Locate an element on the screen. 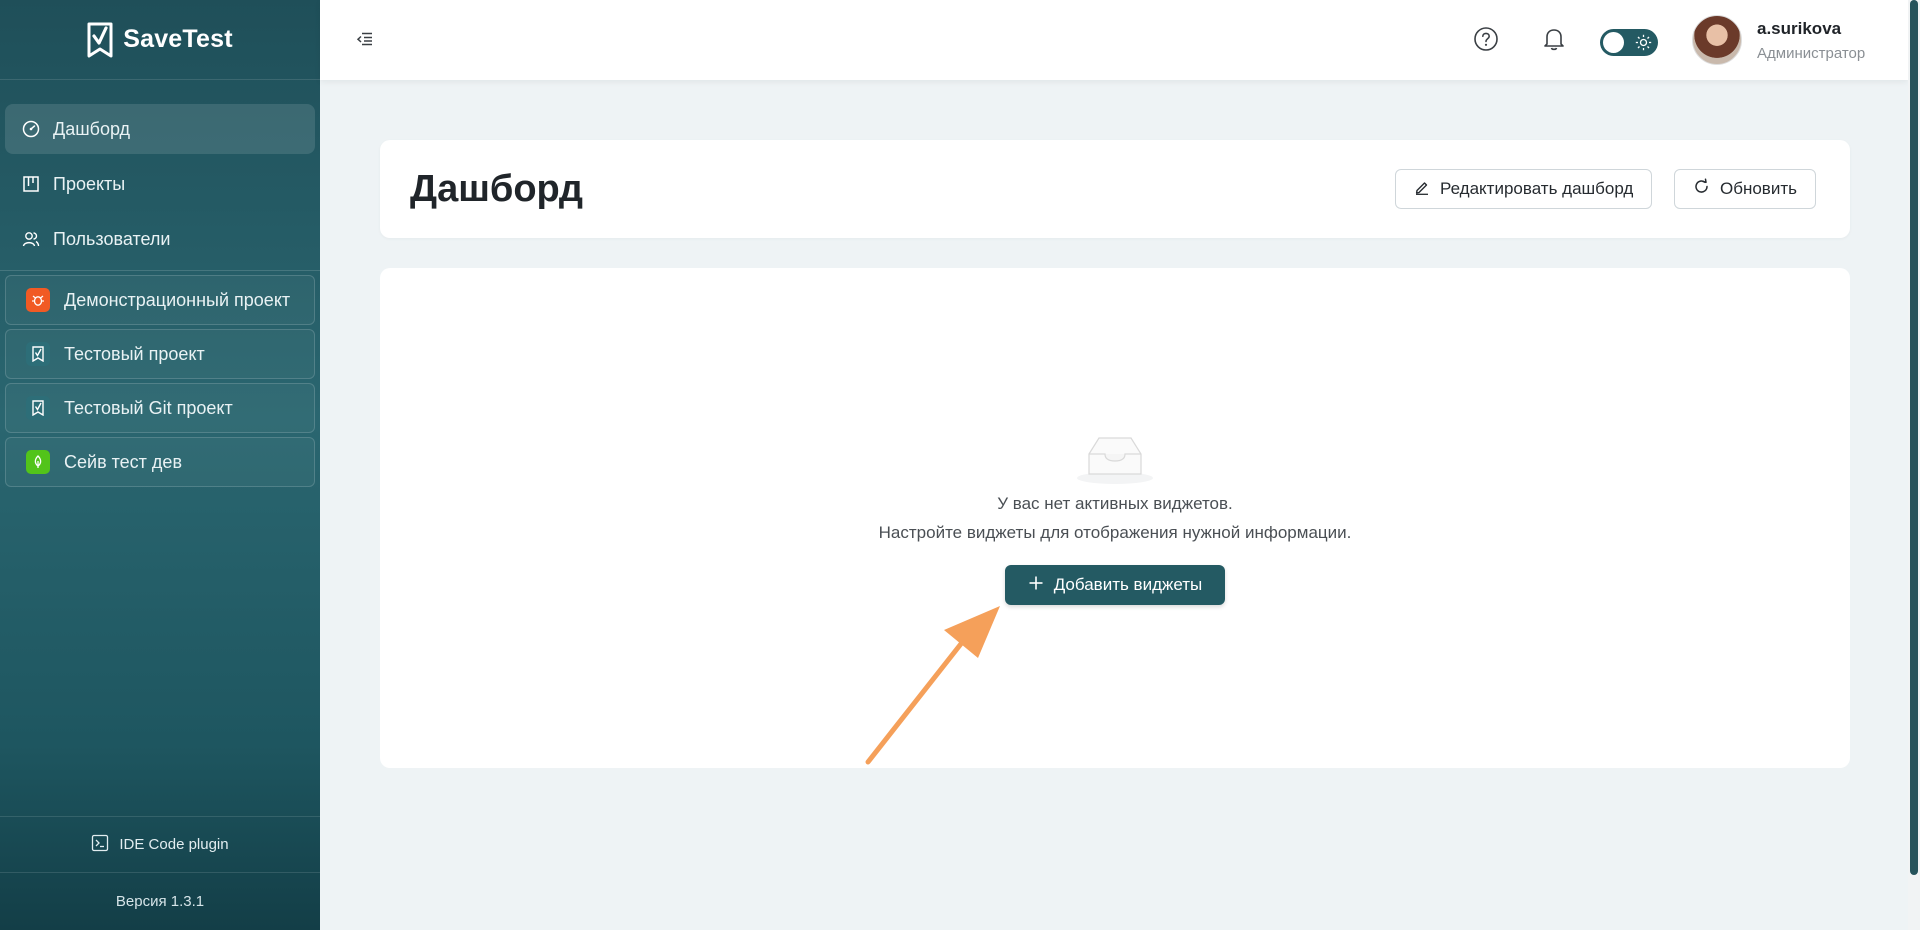  bell-icon is located at coordinates (1554, 41).